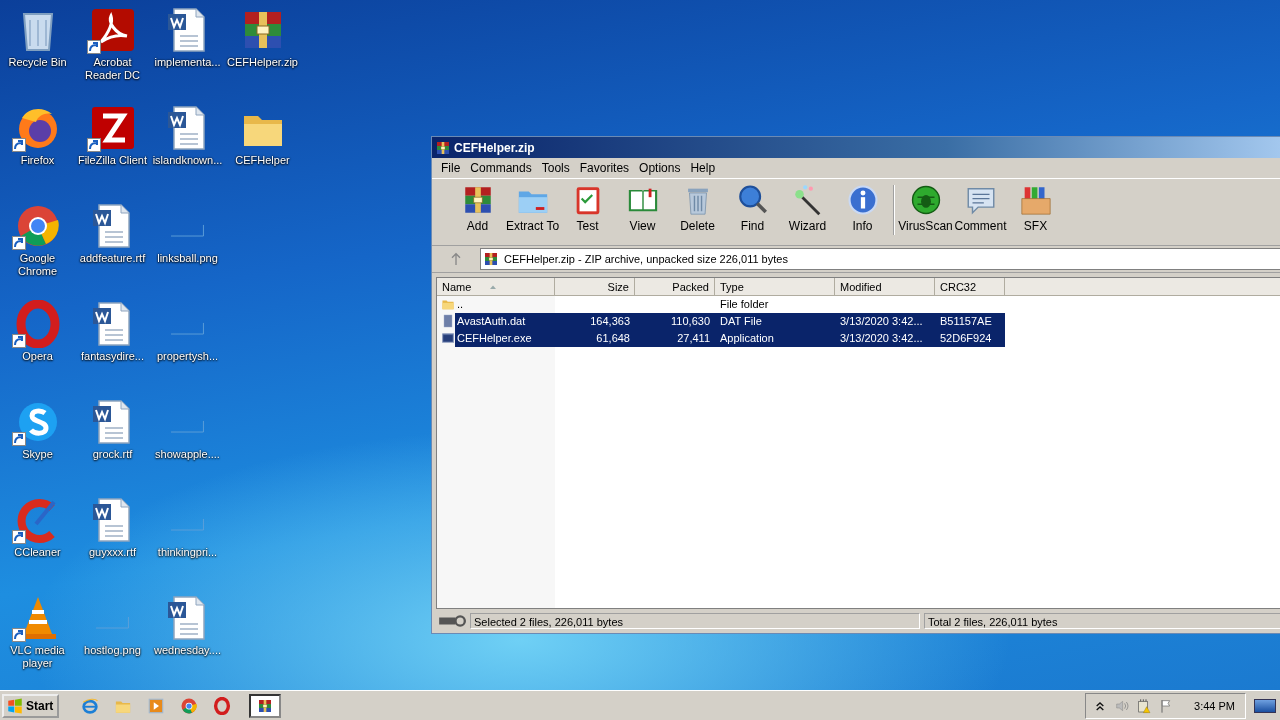  What do you see at coordinates (980, 208) in the screenshot?
I see `toolbar-button: Comment` at bounding box center [980, 208].